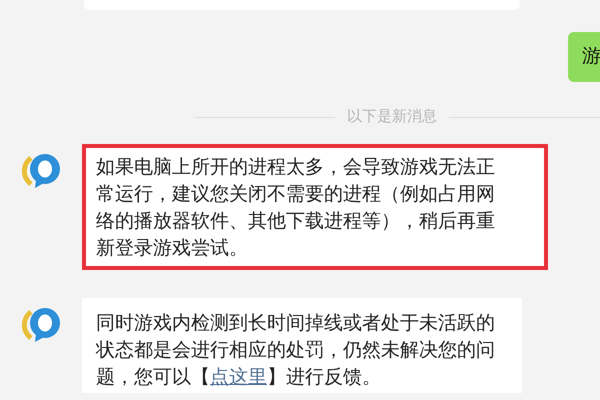 The width and height of the screenshot is (600, 400). What do you see at coordinates (296, 351) in the screenshot?
I see `message-text: 同时游戏内检测到长时间掉线或者处于未活跃的状态都是会进行相应的处罚，仍然未解决您的问题，您可以【点这里】进行反馈。` at bounding box center [296, 351].